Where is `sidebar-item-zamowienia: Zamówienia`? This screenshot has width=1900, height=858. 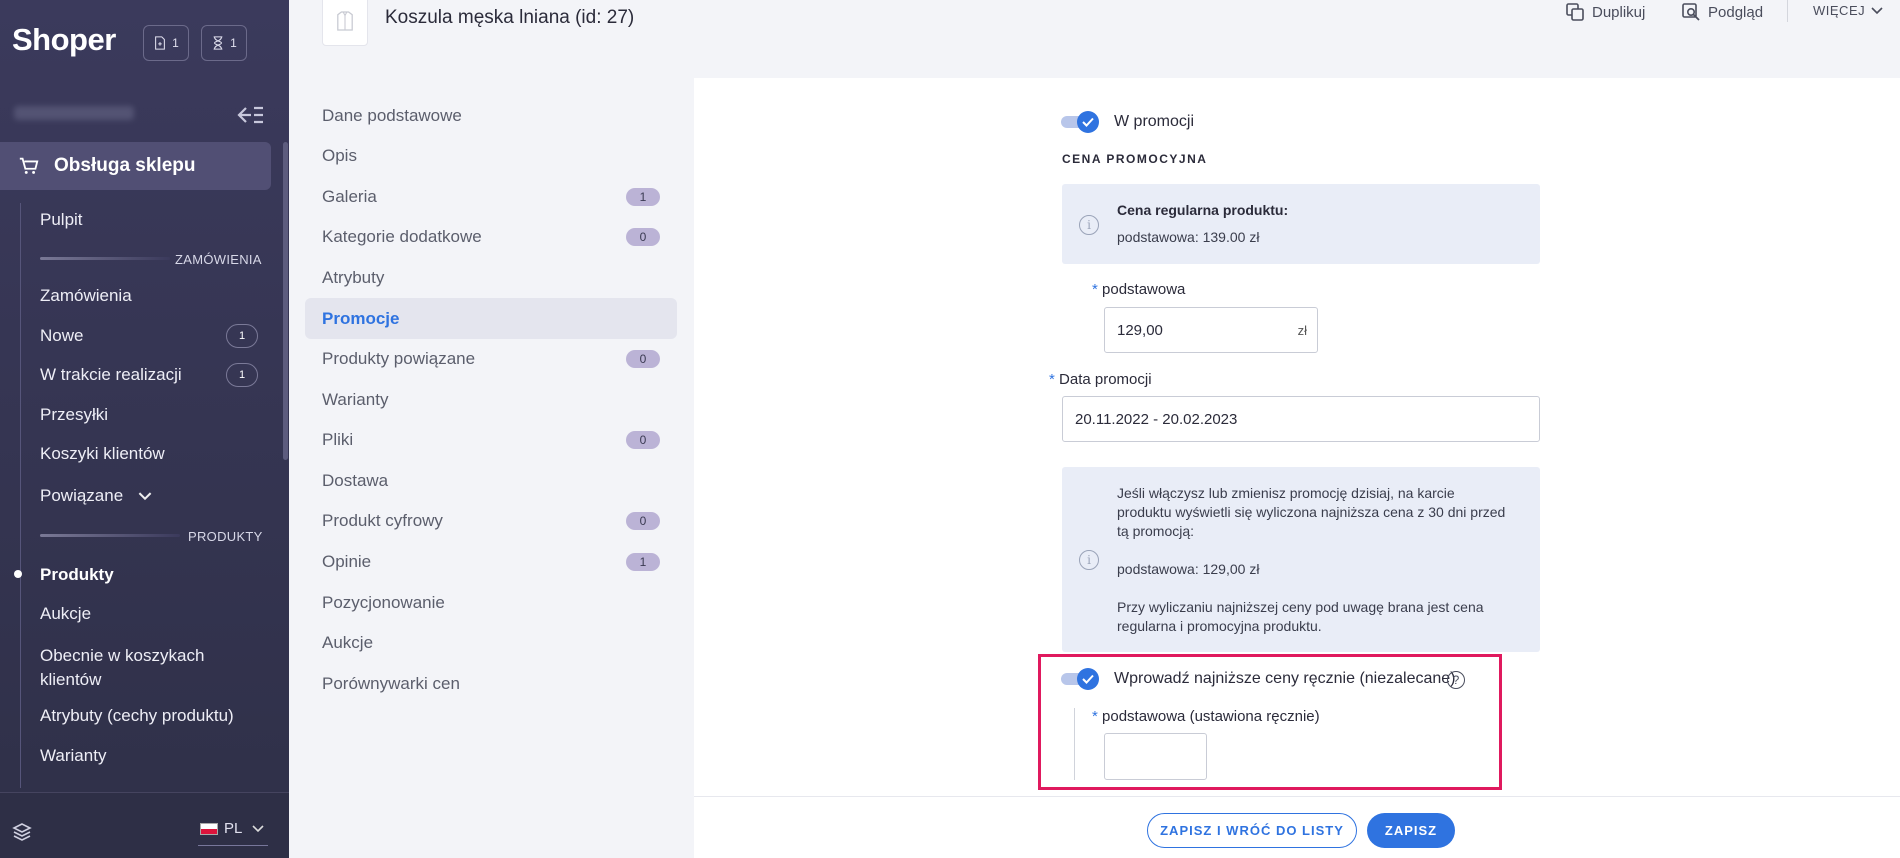 sidebar-item-zamowienia: Zamówienia is located at coordinates (86, 296).